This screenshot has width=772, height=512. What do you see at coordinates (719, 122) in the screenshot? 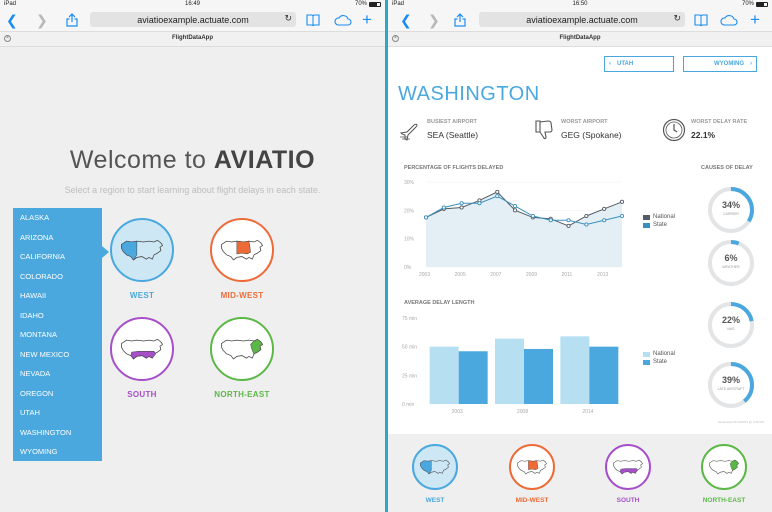
I see `stat-label: WORST DELAY RATE` at bounding box center [719, 122].